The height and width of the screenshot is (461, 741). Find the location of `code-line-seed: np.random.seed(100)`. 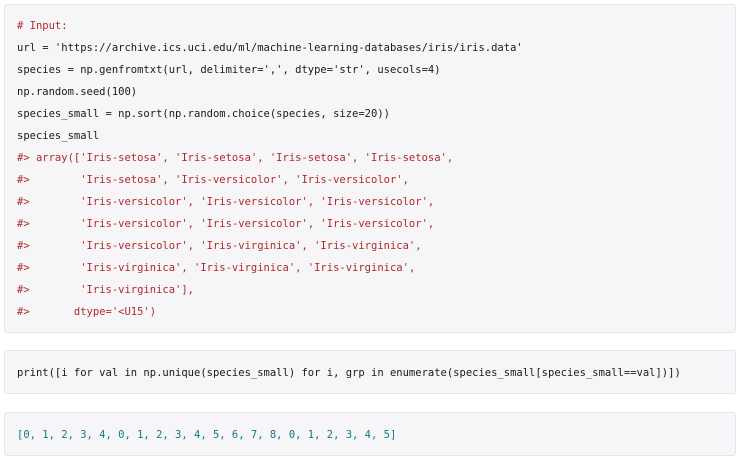

code-line-seed: np.random.seed(100) is located at coordinates (77, 92).